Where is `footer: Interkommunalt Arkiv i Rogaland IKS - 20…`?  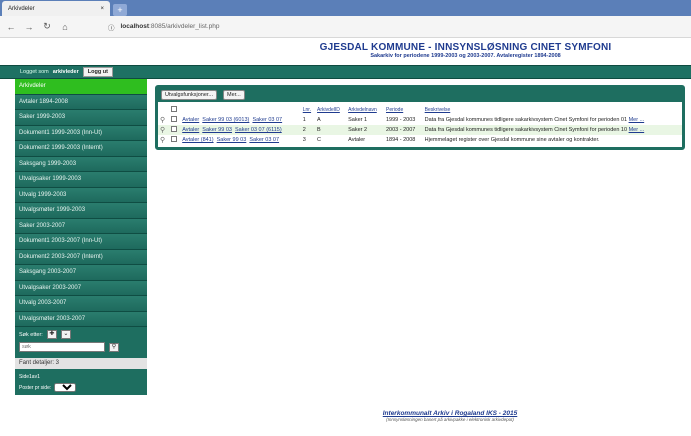
footer: Interkommunalt Arkiv i Rogaland IKS - 20… is located at coordinates (450, 416).